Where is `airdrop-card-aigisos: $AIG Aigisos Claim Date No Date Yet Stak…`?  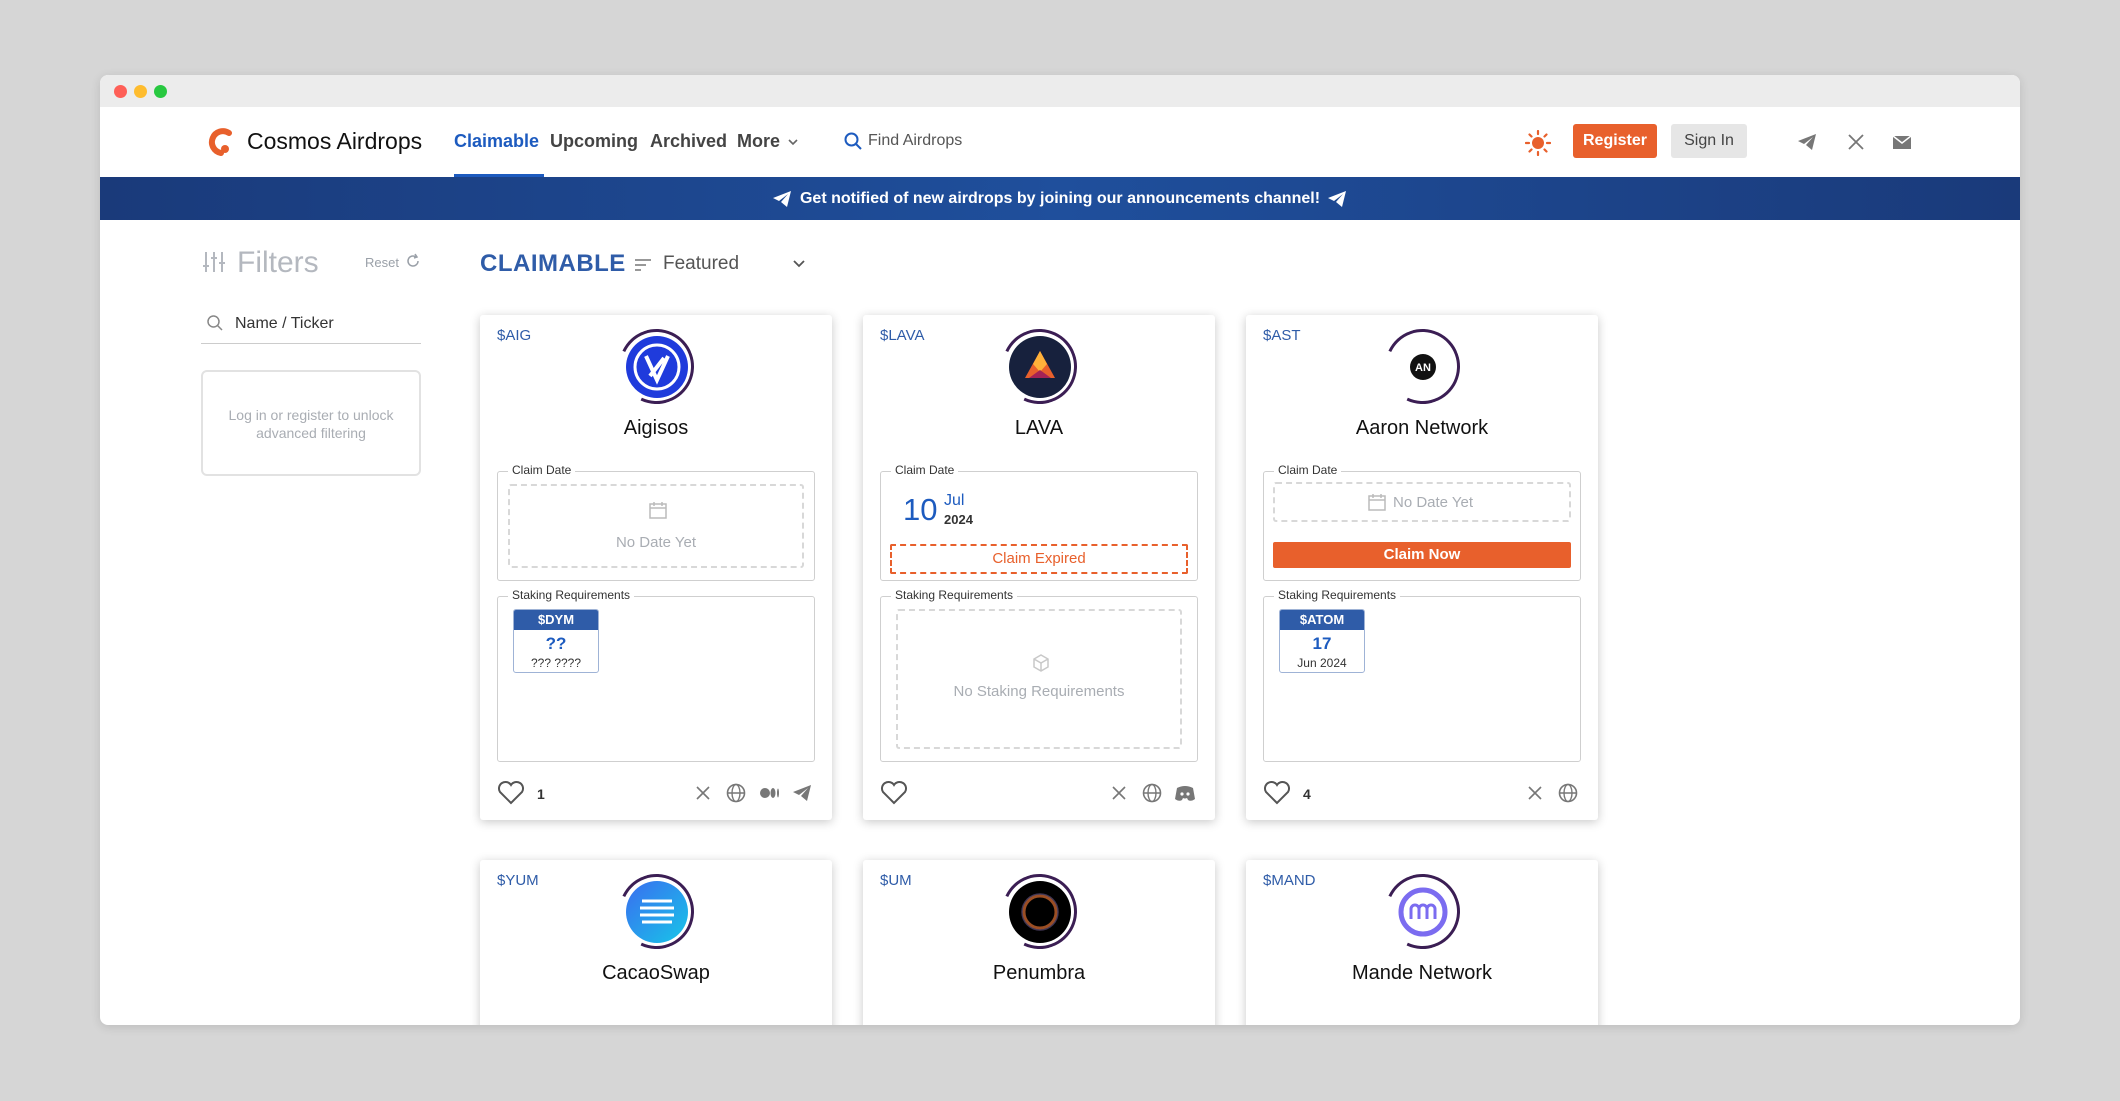 airdrop-card-aigisos: $AIG Aigisos Claim Date No Date Yet Stak… is located at coordinates (656, 567).